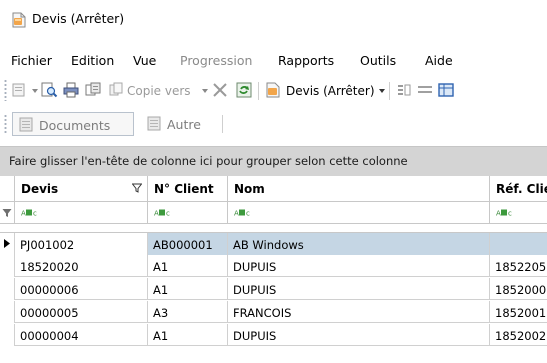  What do you see at coordinates (49, 90) in the screenshot?
I see `preview-icon` at bounding box center [49, 90].